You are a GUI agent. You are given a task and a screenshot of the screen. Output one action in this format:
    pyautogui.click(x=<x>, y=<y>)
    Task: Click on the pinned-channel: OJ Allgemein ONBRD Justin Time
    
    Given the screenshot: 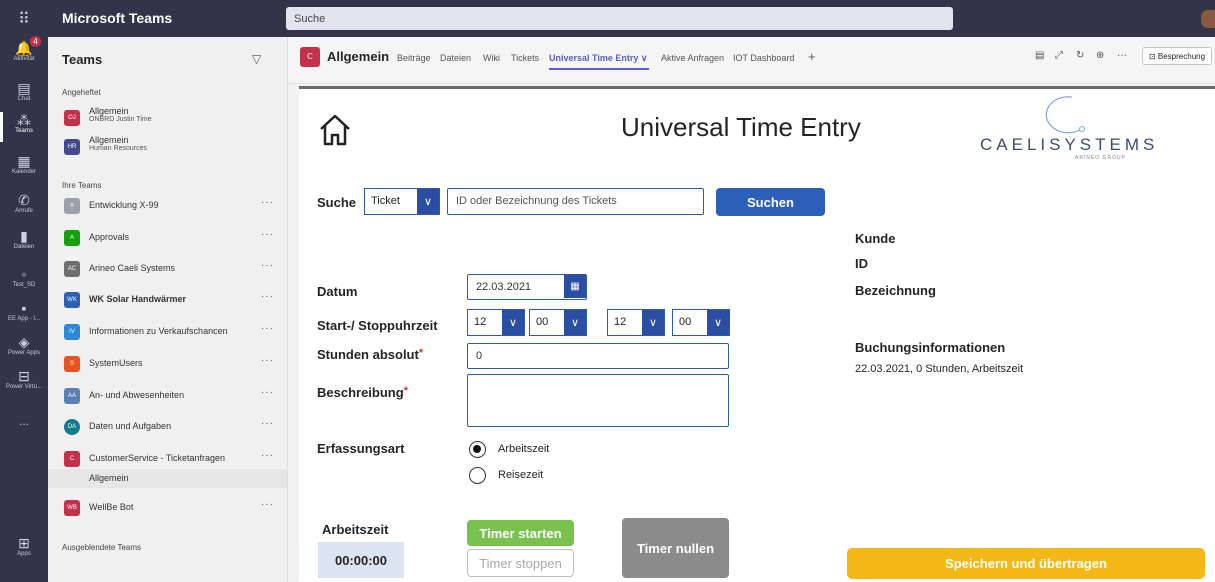 What is the action you would take?
    pyautogui.click(x=167, y=118)
    